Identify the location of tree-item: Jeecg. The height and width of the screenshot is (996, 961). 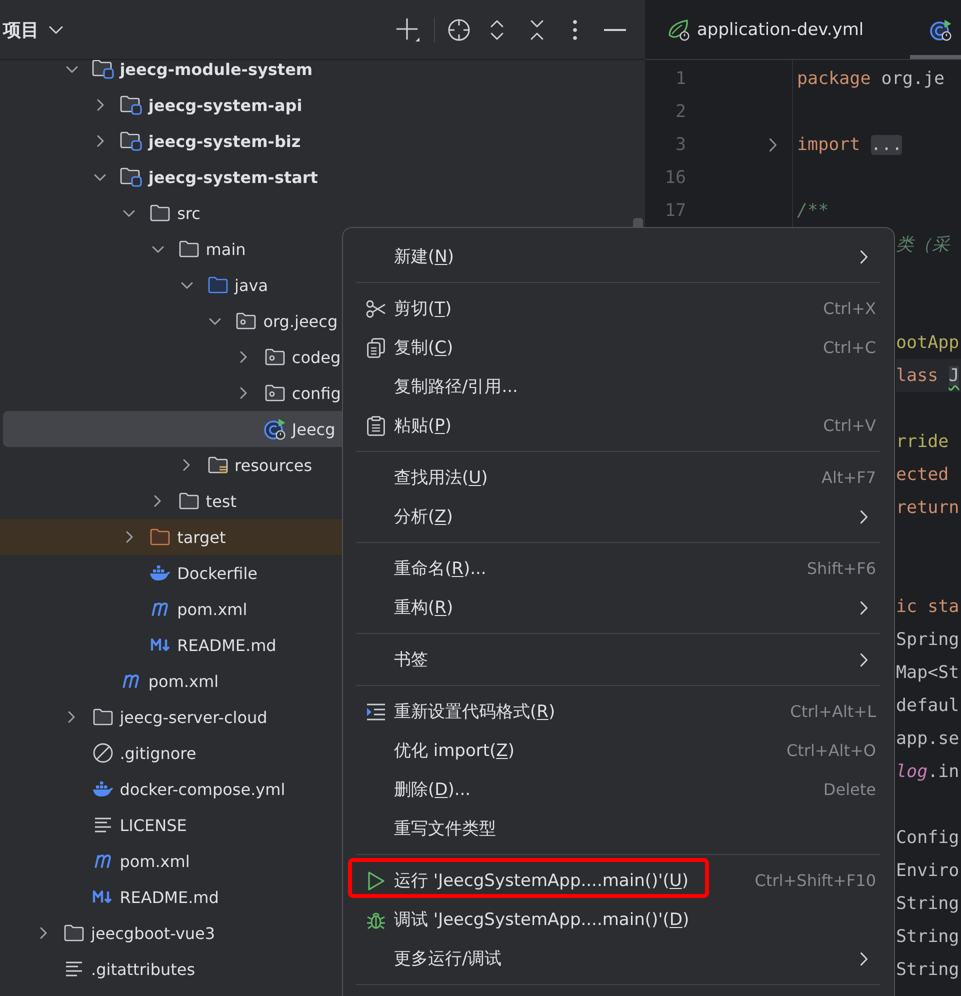
(172, 429).